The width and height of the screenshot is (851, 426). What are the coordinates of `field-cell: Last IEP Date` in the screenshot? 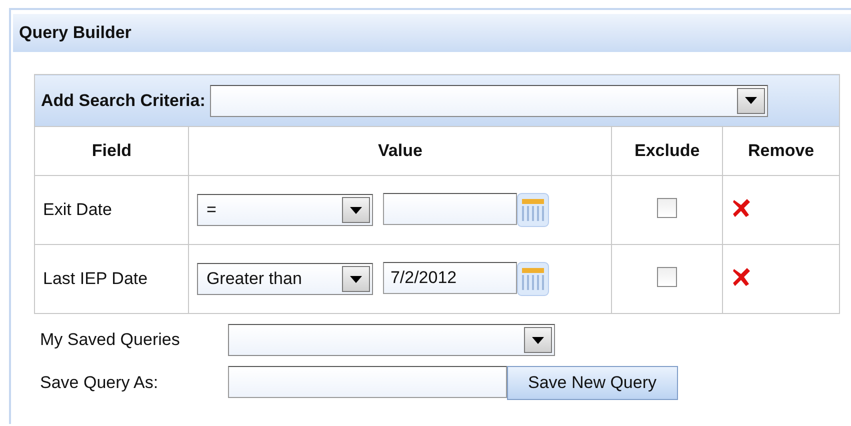 It's located at (111, 279).